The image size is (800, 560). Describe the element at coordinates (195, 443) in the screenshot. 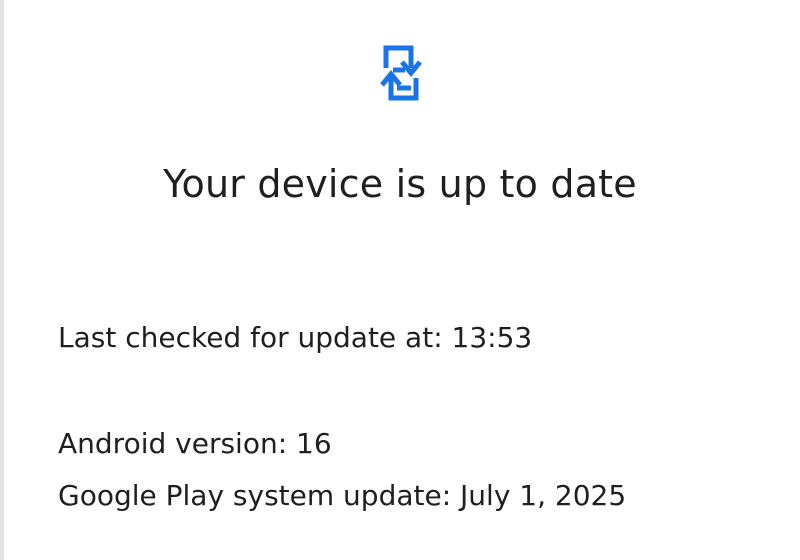

I see `android-version-text: Android version: 16` at that location.